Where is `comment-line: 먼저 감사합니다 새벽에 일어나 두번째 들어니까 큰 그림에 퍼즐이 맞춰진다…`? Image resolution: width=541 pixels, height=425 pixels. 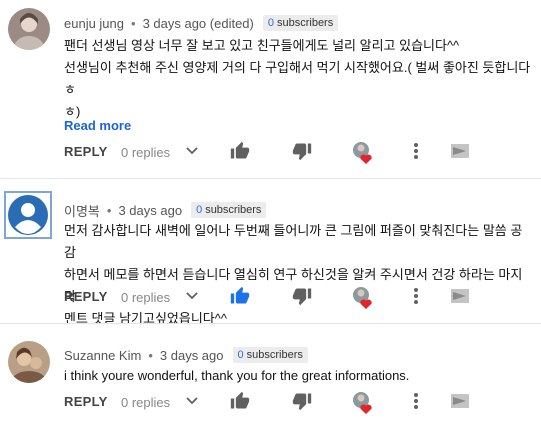 comment-line: 먼저 감사합니다 새벽에 일어나 두번째 들어니까 큰 그림에 퍼즐이 맞춰진다… is located at coordinates (293, 241).